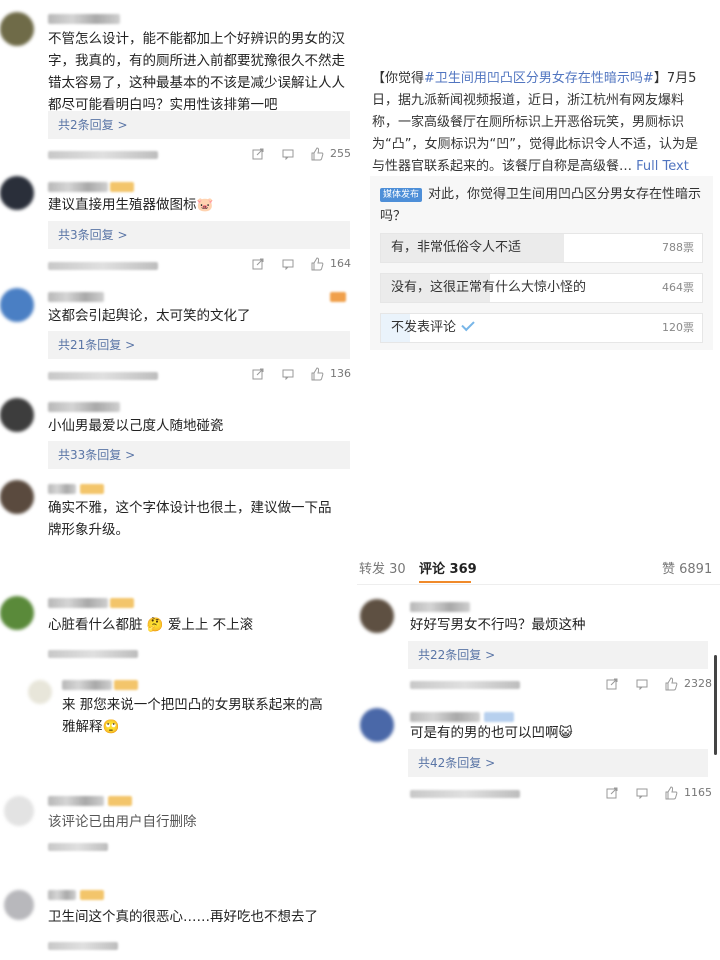 The height and width of the screenshot is (960, 720). Describe the element at coordinates (539, 78) in the screenshot. I see `hashtag-link: #卫生间用凹凸区分男女存在性暗示吗#` at that location.